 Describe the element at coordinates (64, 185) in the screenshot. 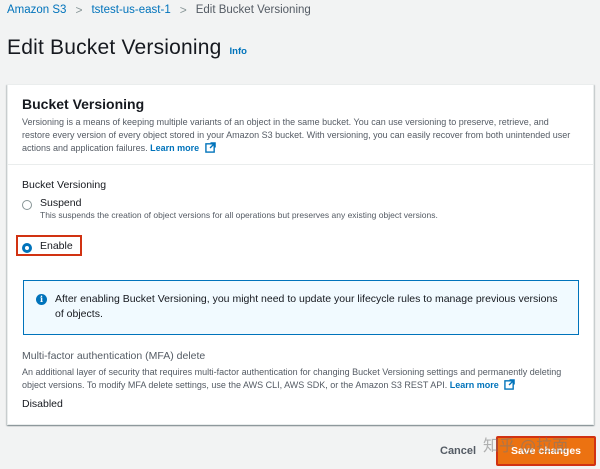

I see `versioning-field-label: Bucket Versioning` at that location.